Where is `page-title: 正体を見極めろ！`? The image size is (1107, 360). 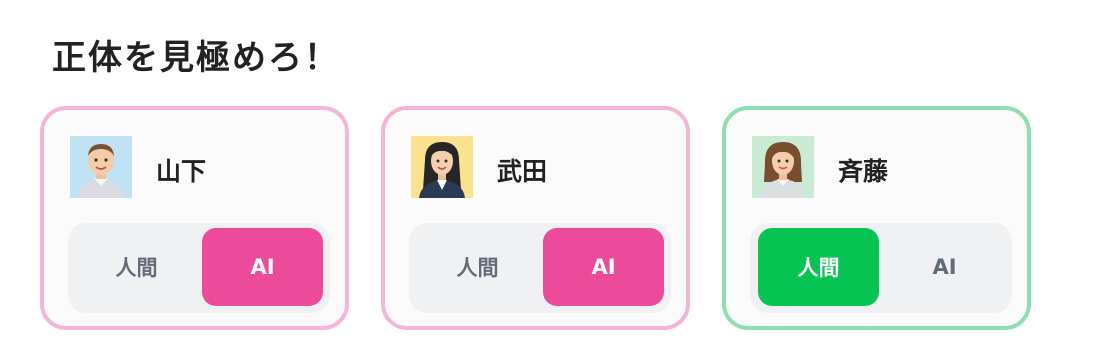
page-title: 正体を見極めろ！ is located at coordinates (196, 58).